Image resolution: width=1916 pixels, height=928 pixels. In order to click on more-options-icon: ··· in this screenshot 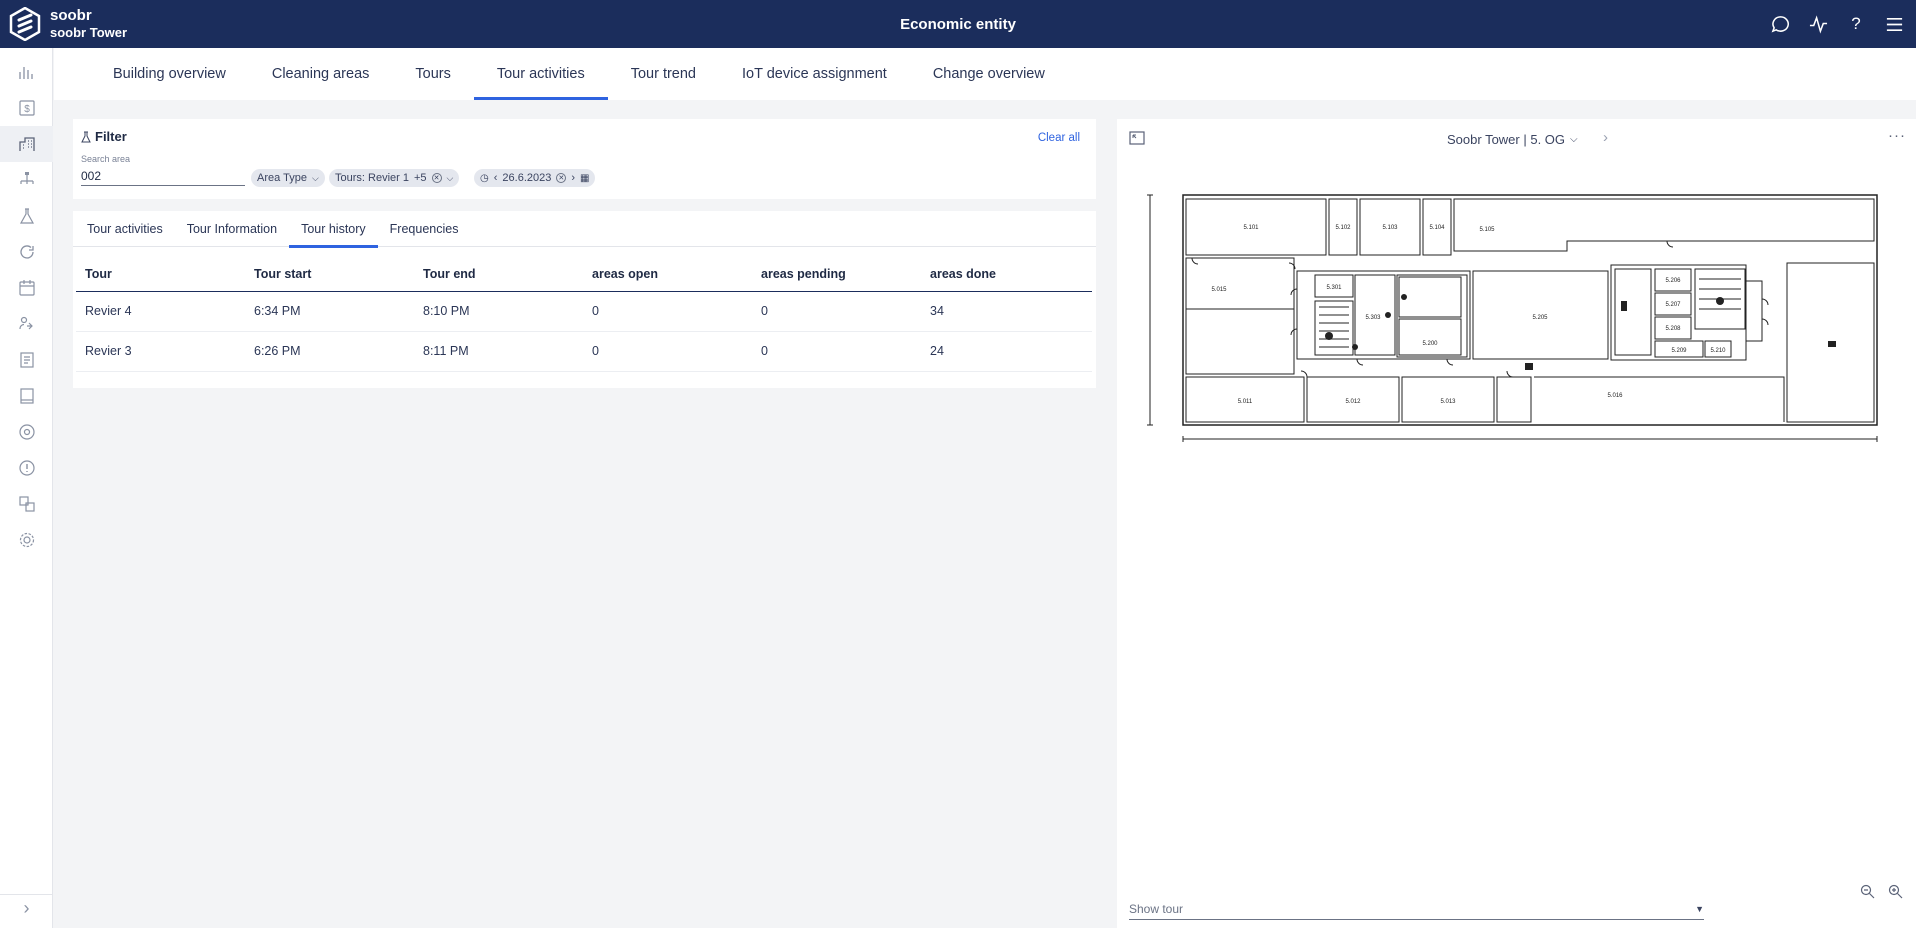, I will do `click(1897, 135)`.